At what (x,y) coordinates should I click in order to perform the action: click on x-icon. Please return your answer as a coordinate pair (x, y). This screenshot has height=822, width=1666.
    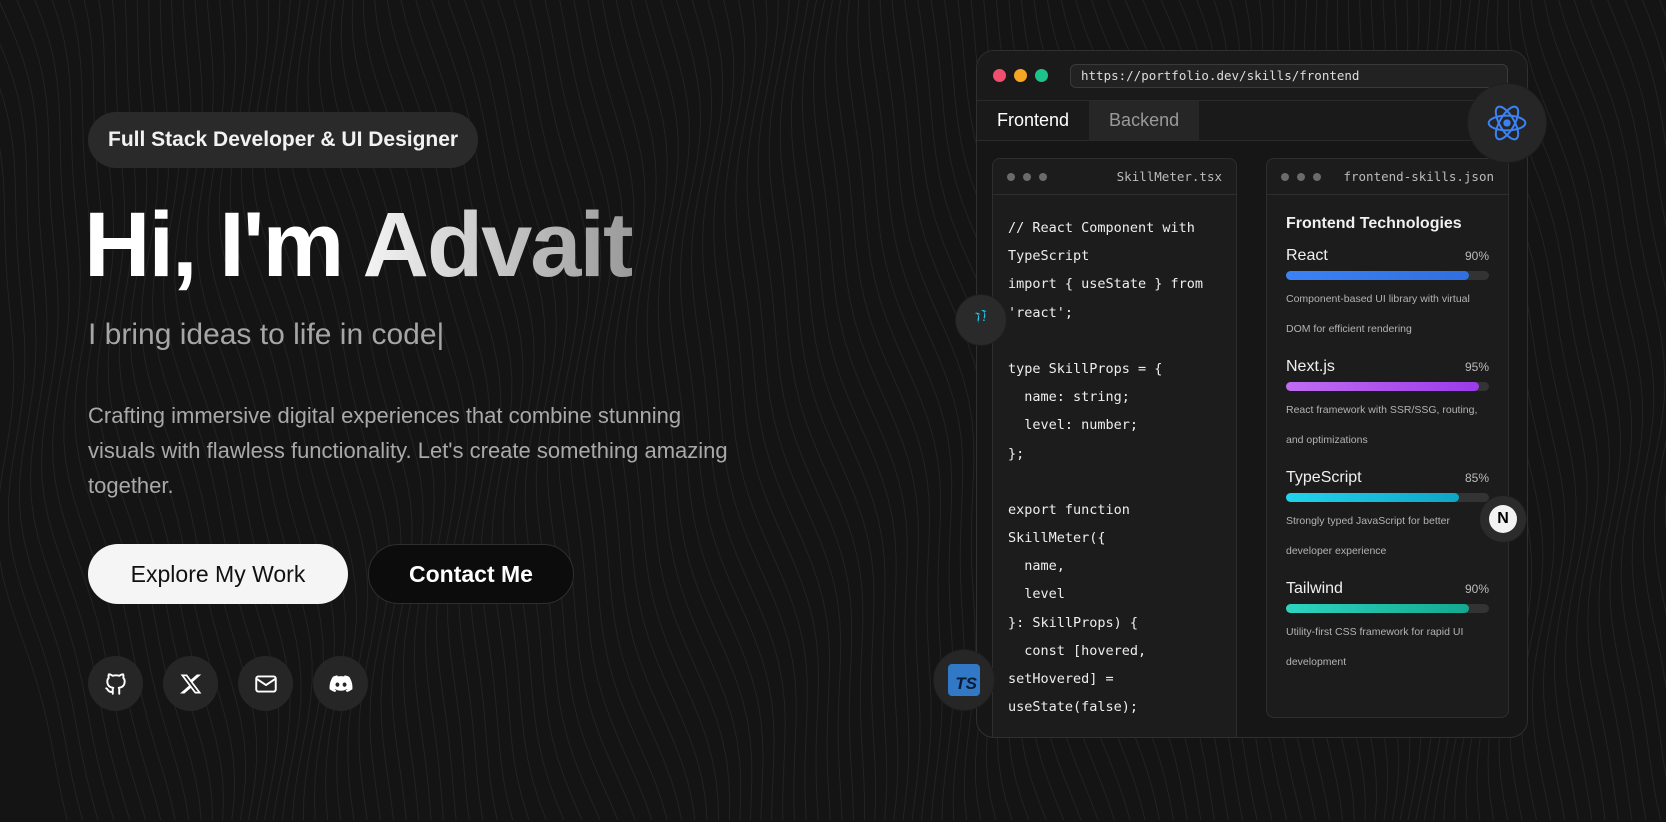
    Looking at the image, I should click on (190, 683).